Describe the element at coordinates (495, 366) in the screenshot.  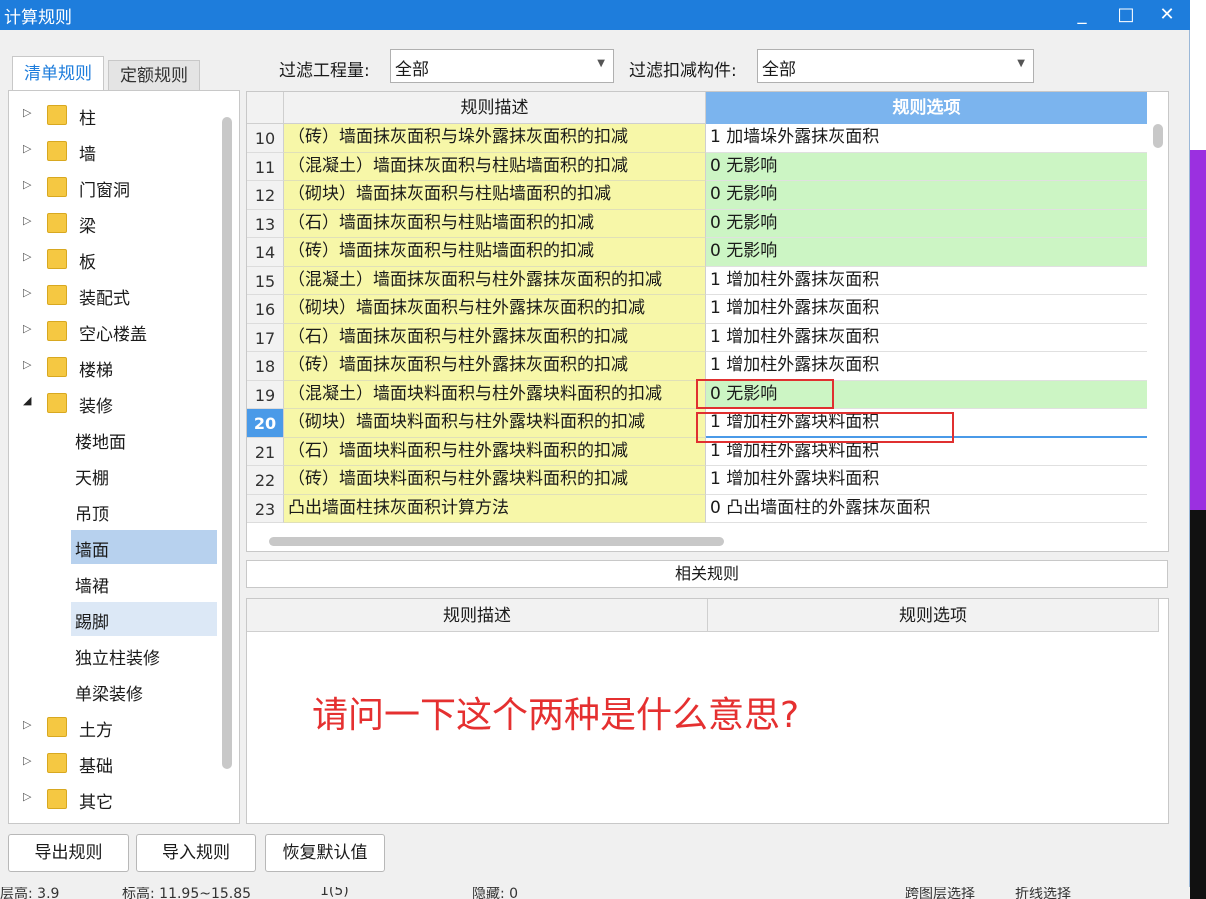
I see `rule-description-cell: （砖）墙面抹灰面积与柱外露抹灰面积的扣减` at that location.